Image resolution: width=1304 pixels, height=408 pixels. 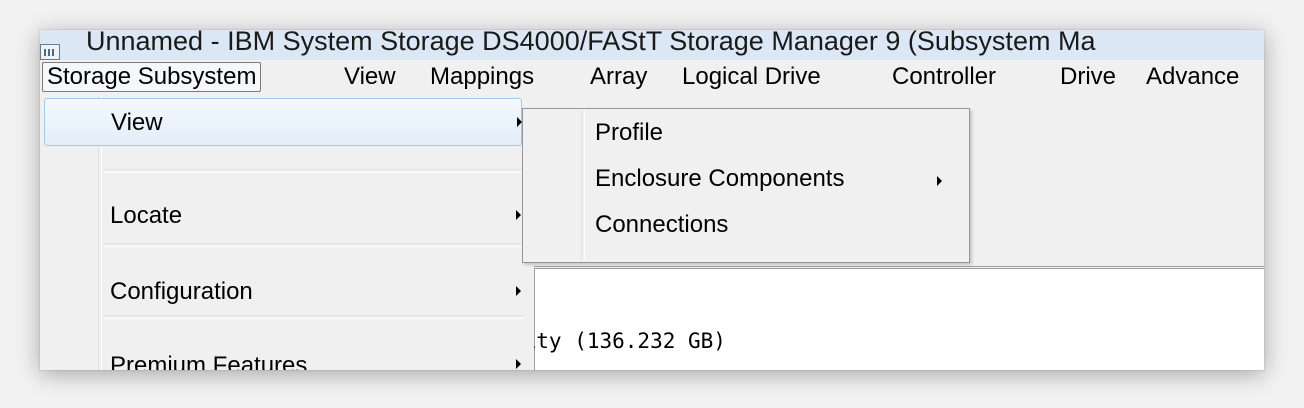 What do you see at coordinates (482, 77) in the screenshot?
I see `menu-mappings: Mappings` at bounding box center [482, 77].